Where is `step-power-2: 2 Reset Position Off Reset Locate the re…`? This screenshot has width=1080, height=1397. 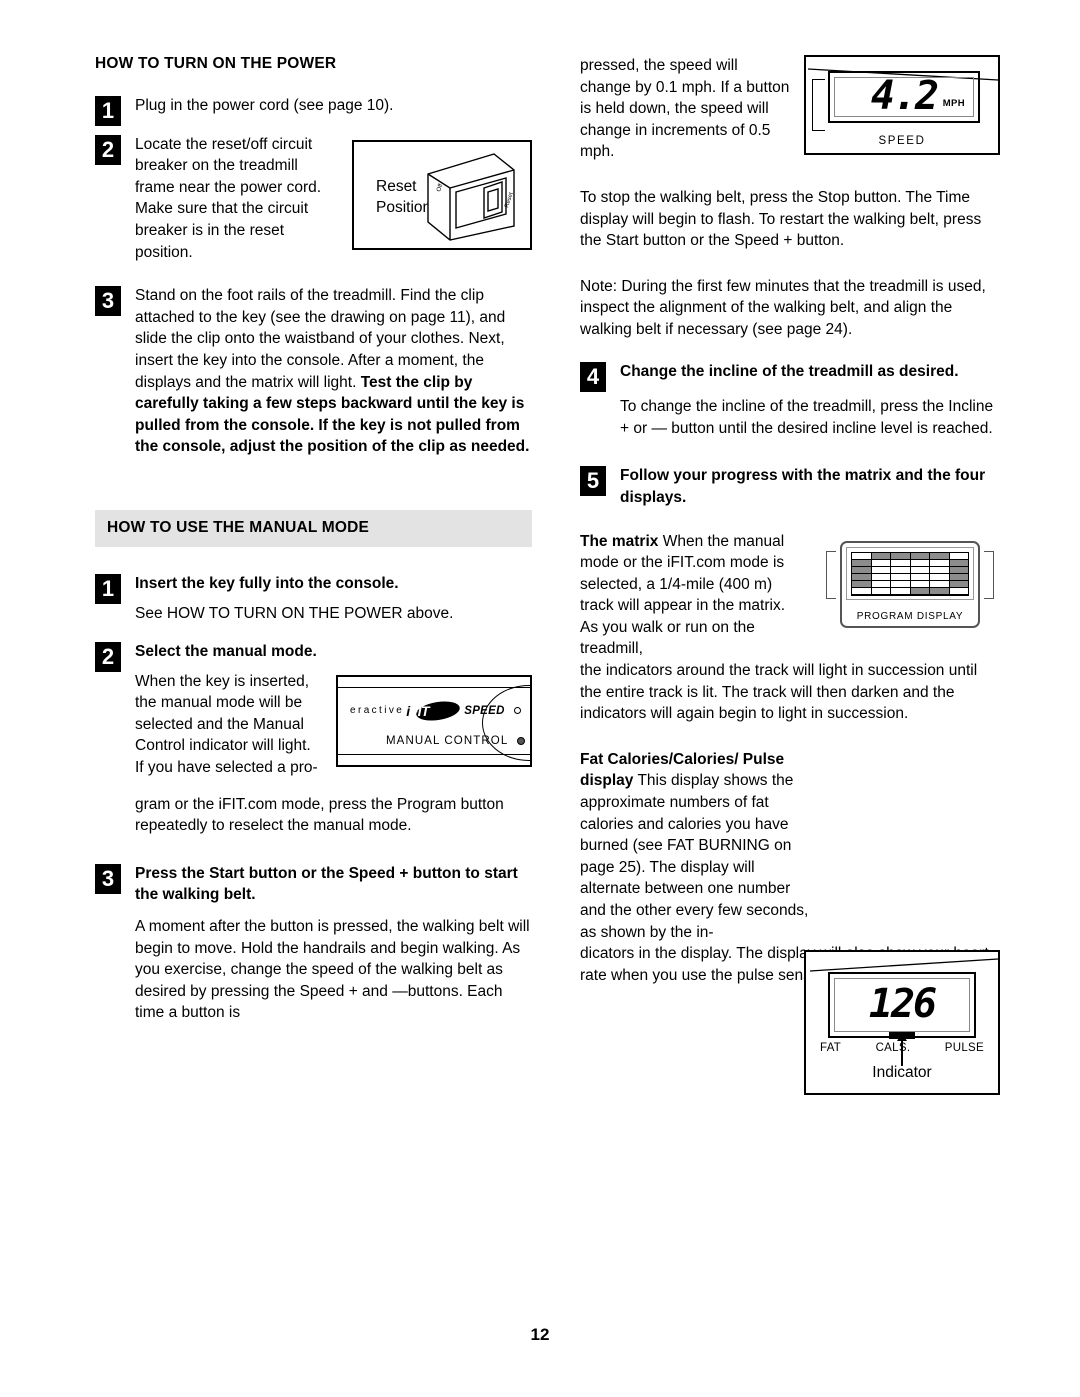 step-power-2: 2 Reset Position Off Reset Locate the re… is located at coordinates (313, 199).